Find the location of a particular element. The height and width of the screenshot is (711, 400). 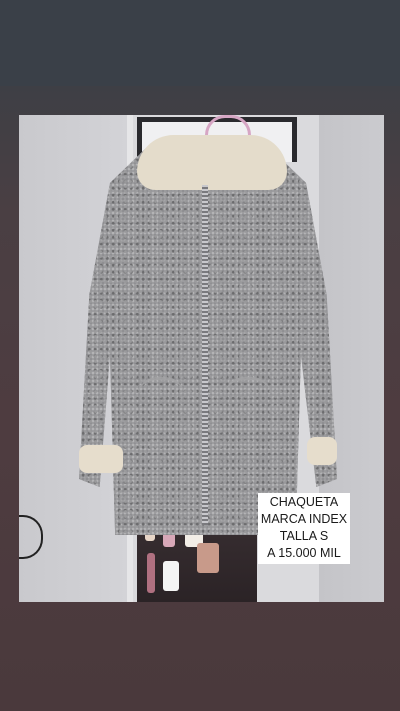

right-pocket is located at coordinates (248, 398).